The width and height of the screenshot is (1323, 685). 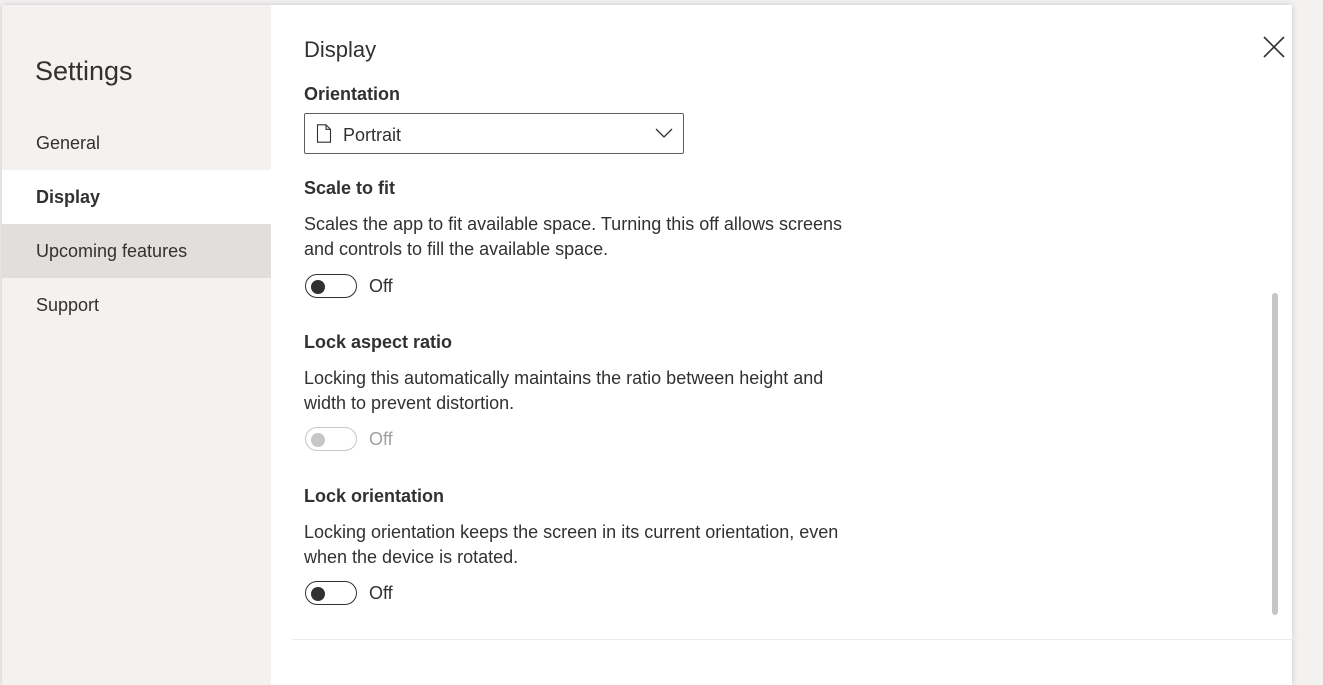 I want to click on lock-aspect-ratio-state: Off, so click(x=381, y=438).